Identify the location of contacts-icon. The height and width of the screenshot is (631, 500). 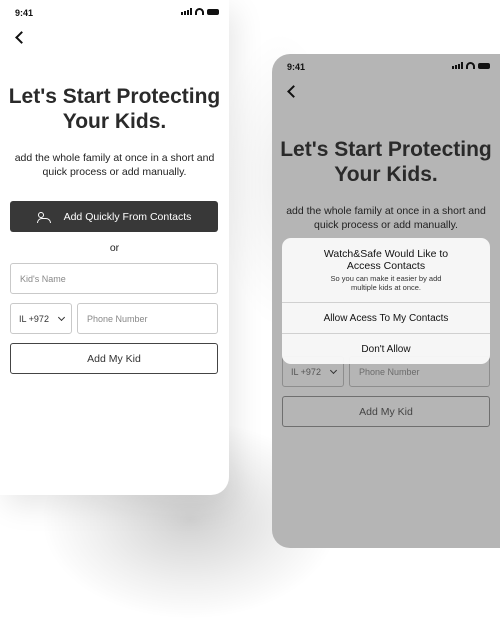
(43, 217).